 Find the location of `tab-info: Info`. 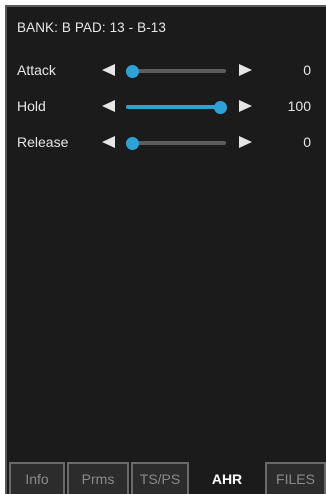

tab-info: Info is located at coordinates (37, 478).